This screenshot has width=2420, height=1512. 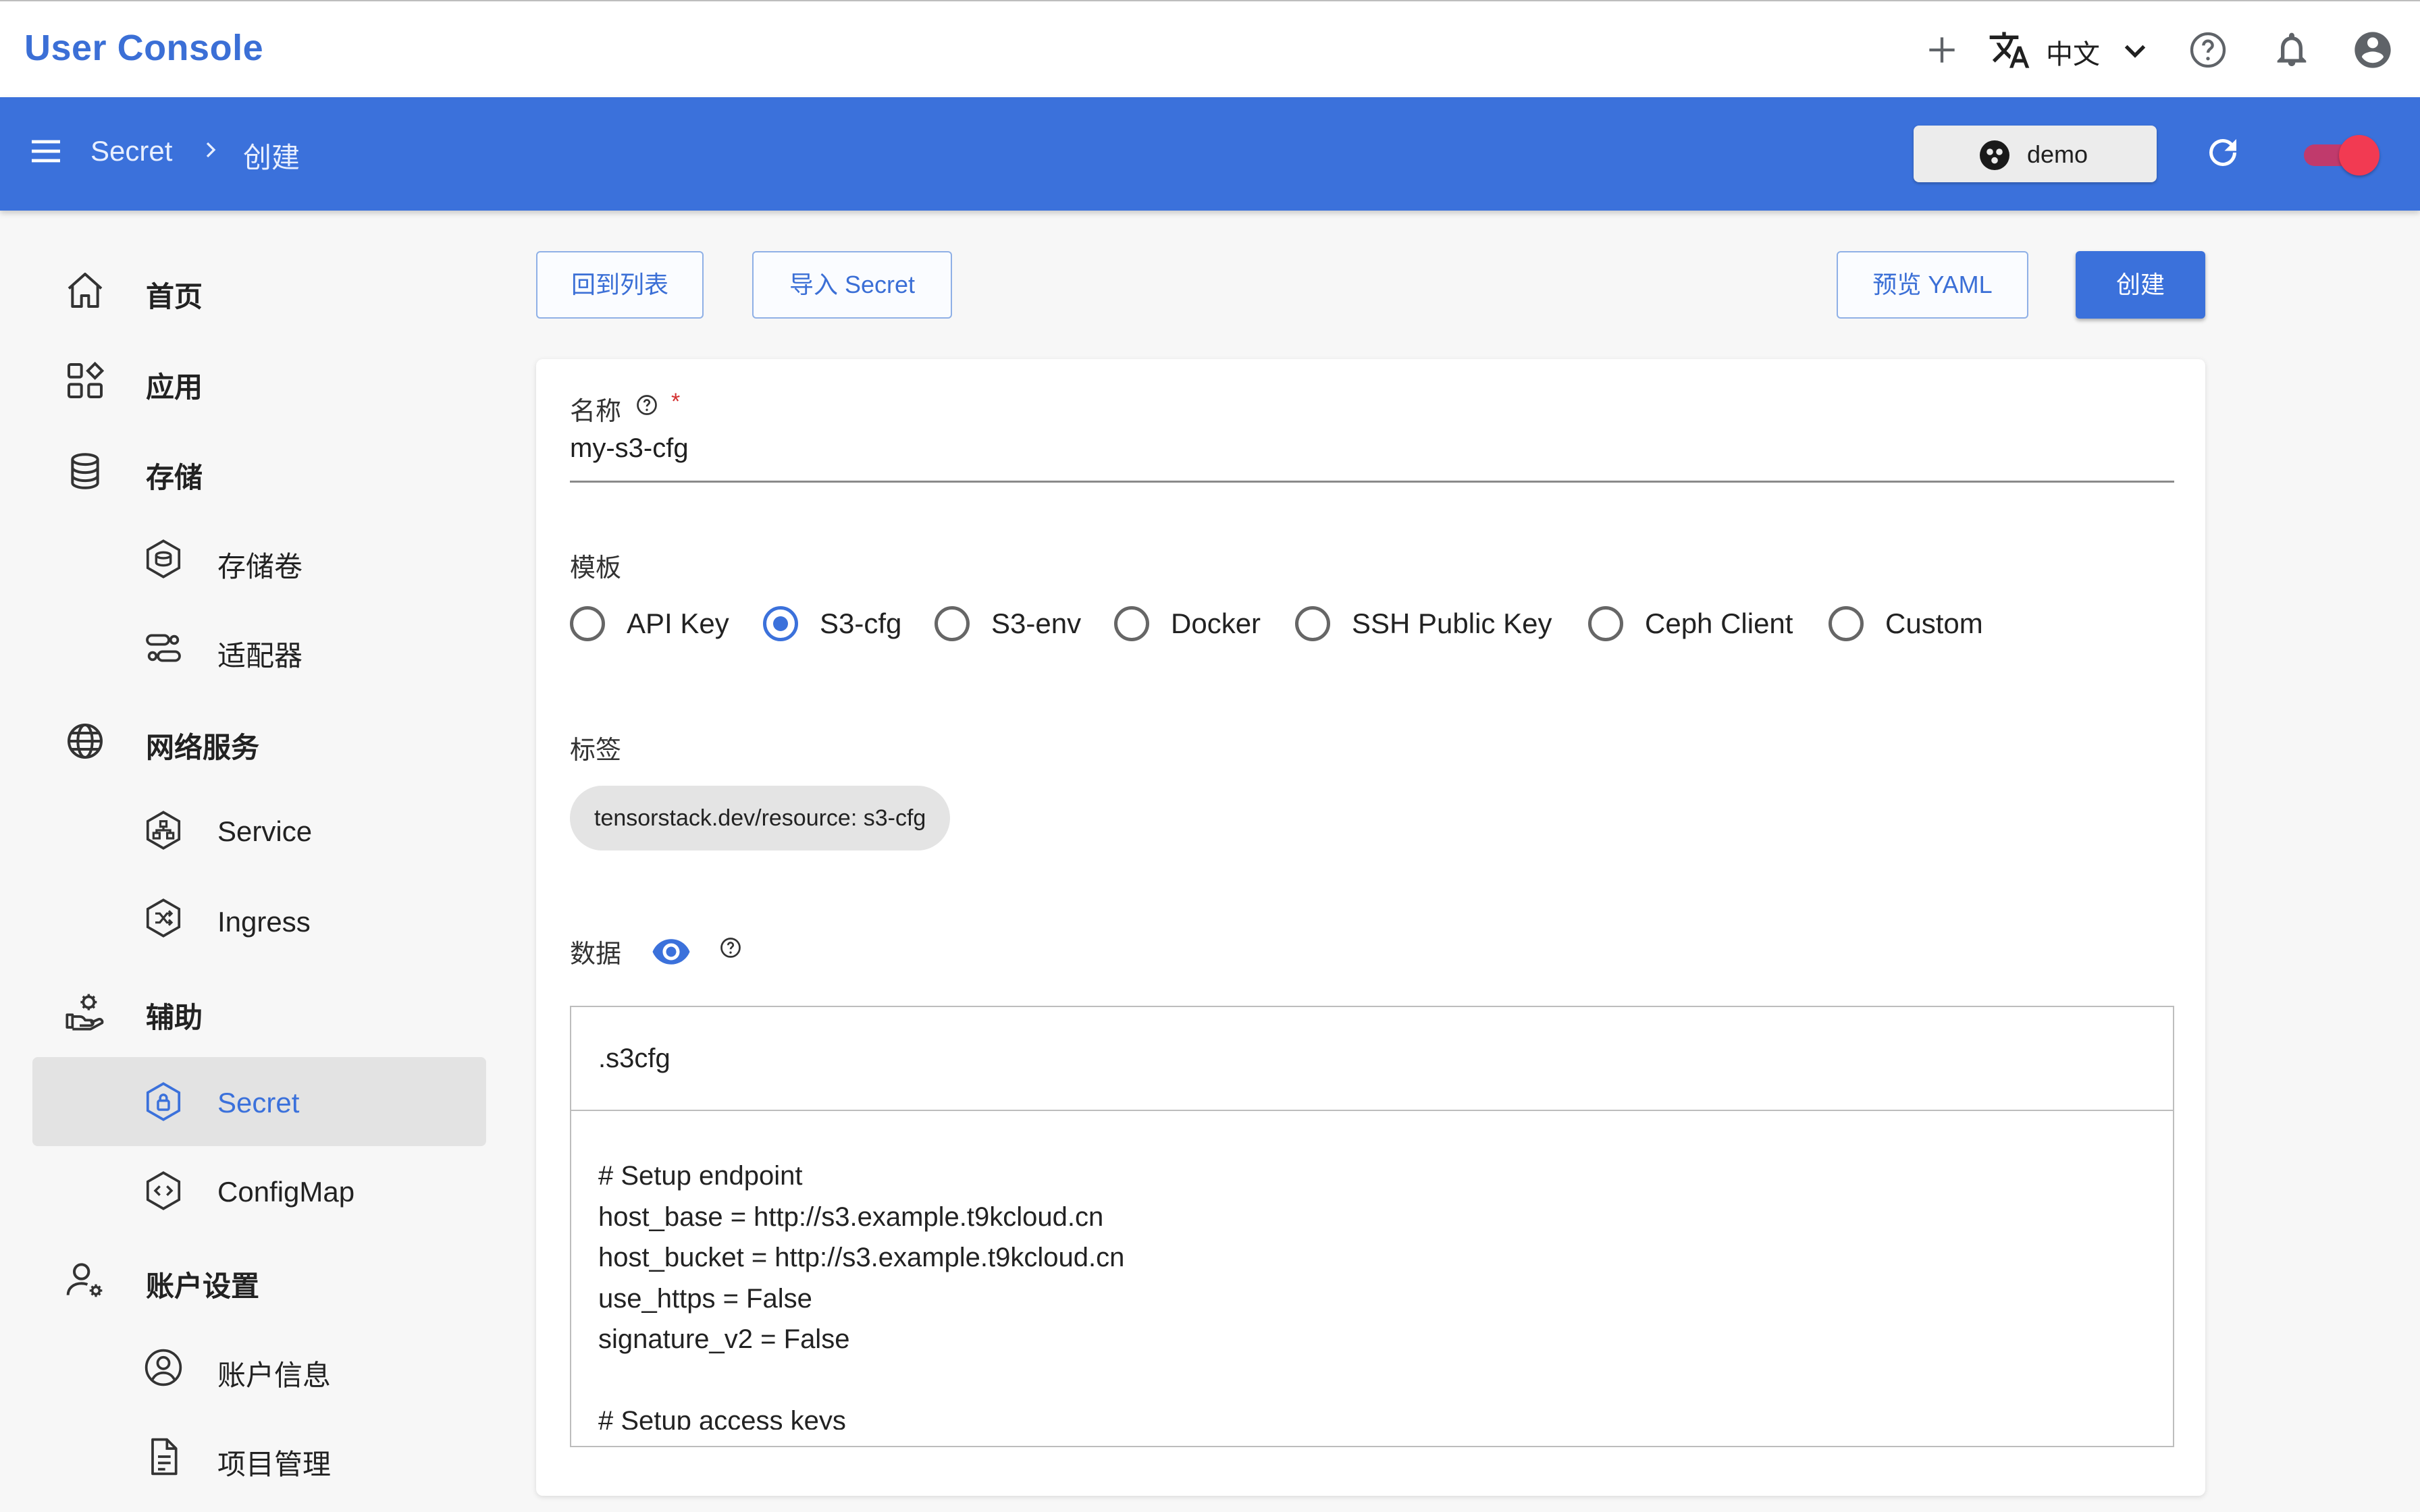 I want to click on configmap-icon, so click(x=163, y=1190).